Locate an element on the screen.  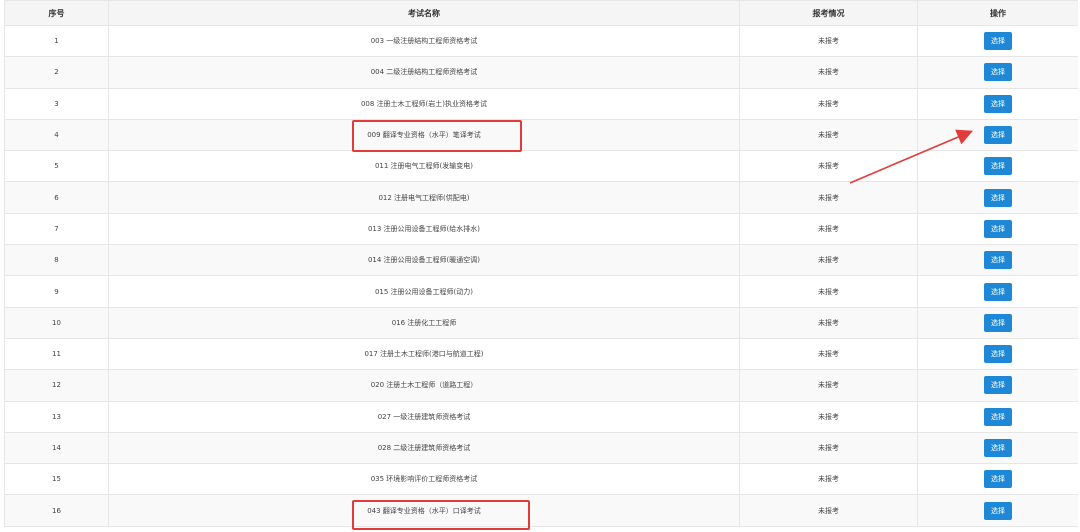
table-row: 14 028 二级注册建筑师资格考试 未报考 选择 is located at coordinates (541, 448).